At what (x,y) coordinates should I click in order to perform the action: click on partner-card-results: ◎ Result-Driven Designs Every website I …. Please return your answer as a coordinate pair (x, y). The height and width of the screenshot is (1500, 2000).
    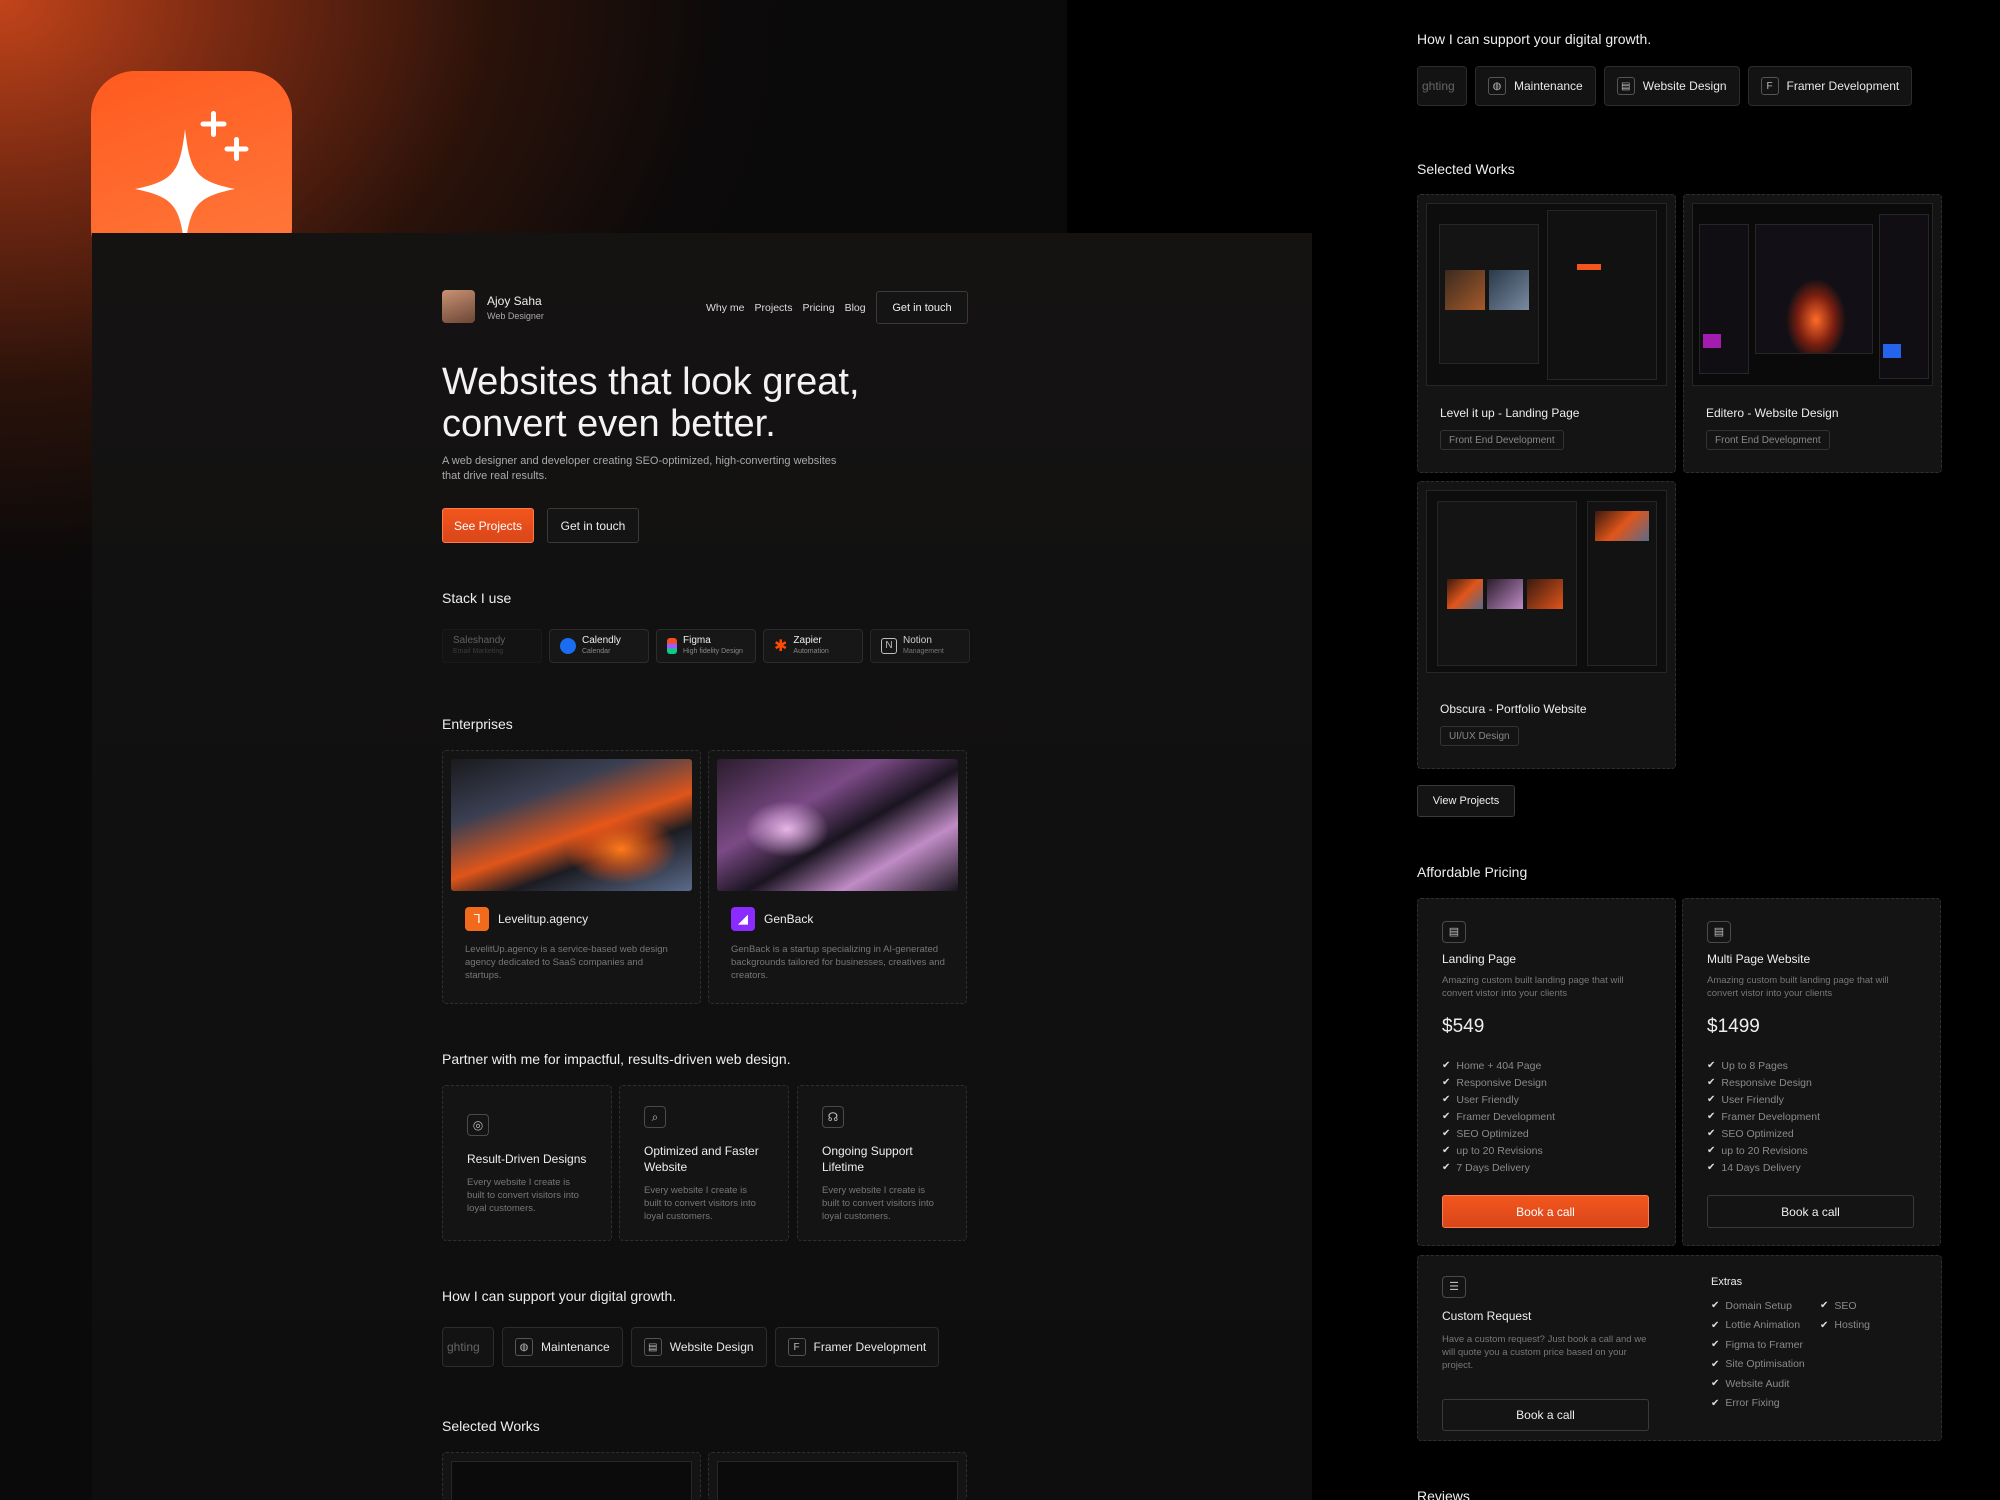
    Looking at the image, I should click on (527, 1163).